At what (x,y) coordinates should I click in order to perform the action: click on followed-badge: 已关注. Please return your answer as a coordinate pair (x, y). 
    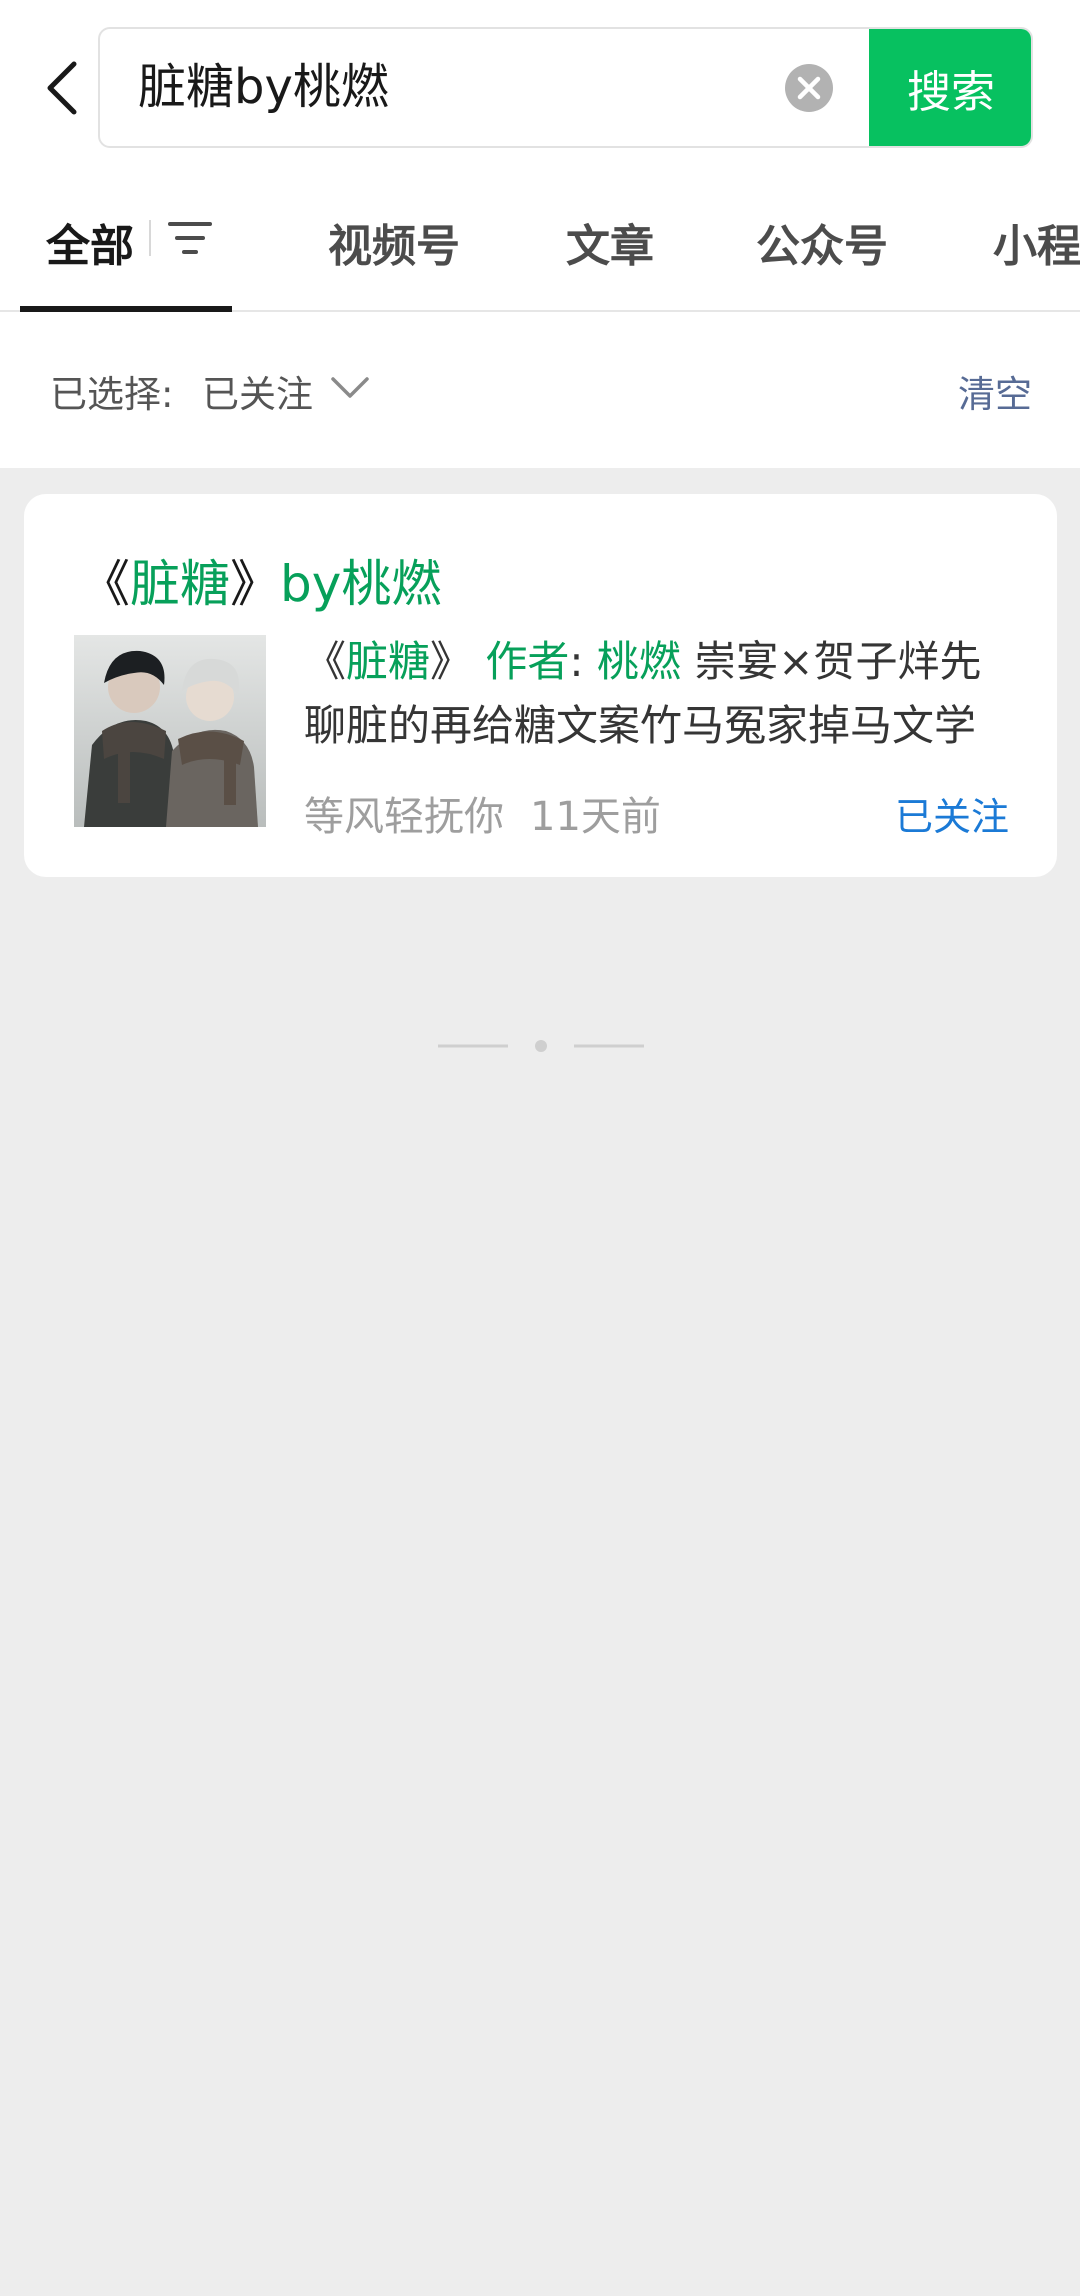
    Looking at the image, I should click on (951, 817).